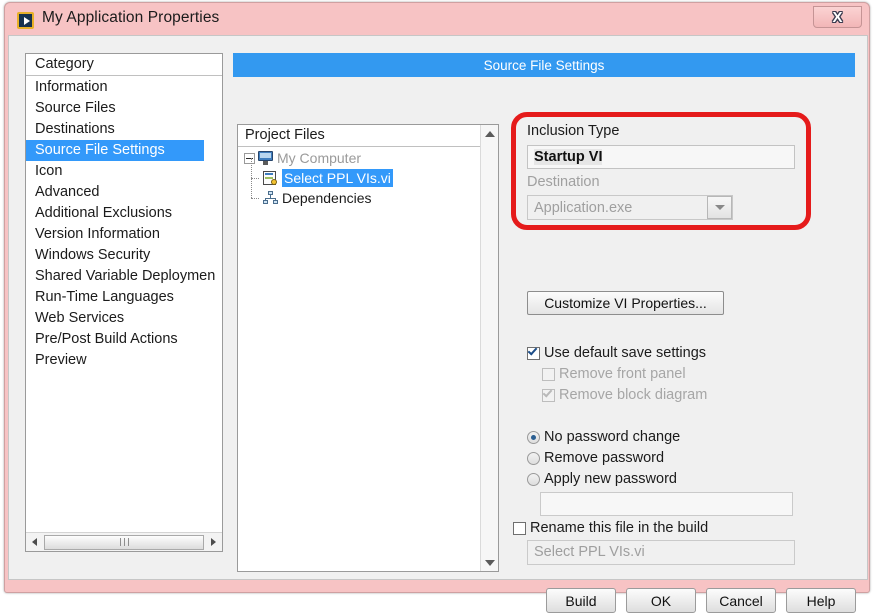  I want to click on remove-front-panel-checkbox: Remove front panel, so click(614, 374).